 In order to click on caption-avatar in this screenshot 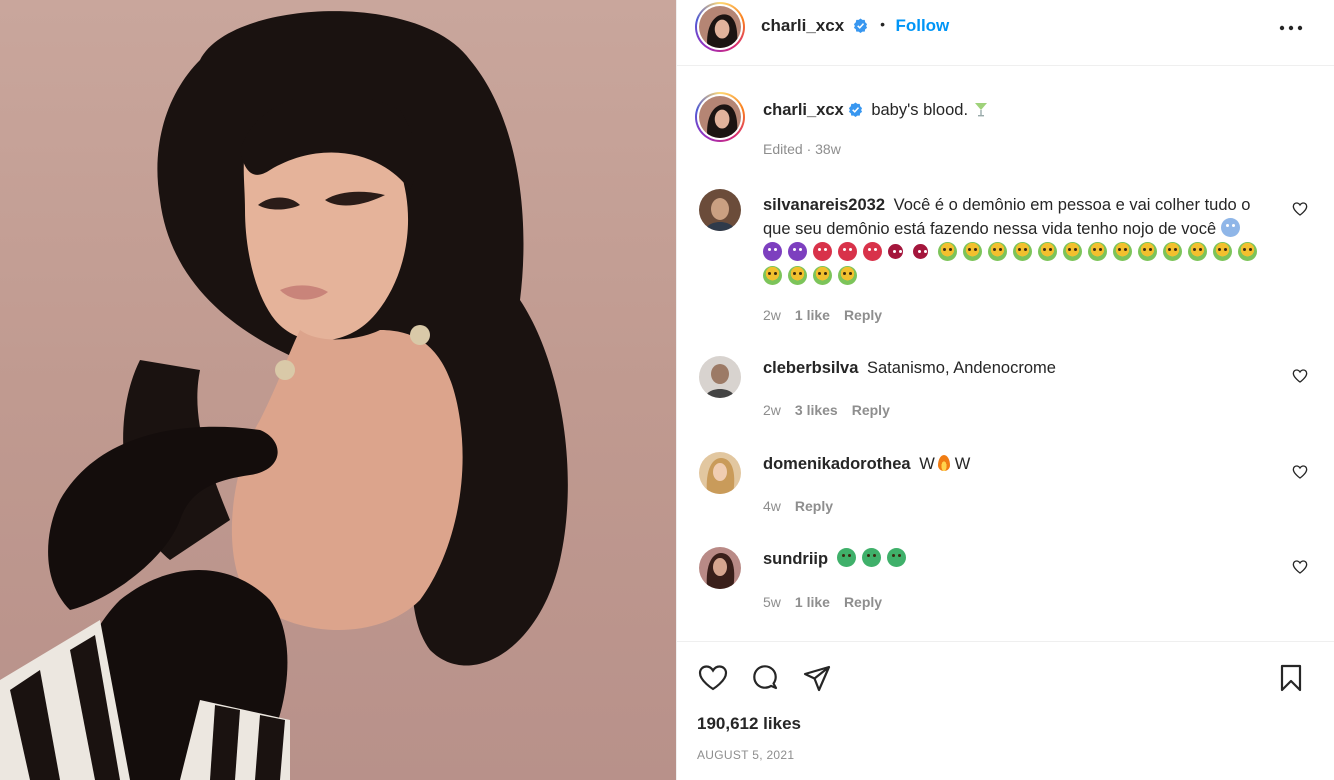, I will do `click(720, 117)`.